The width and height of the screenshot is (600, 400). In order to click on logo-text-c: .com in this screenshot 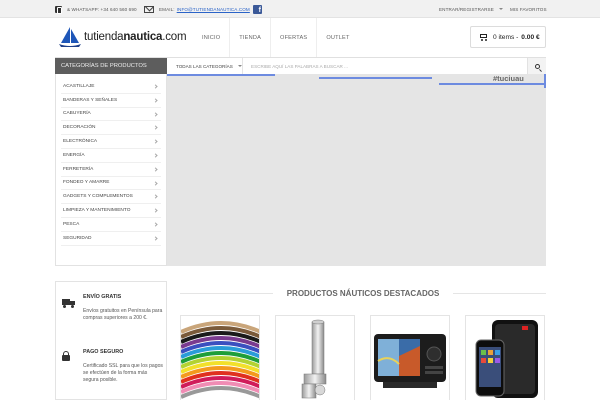, I will do `click(174, 37)`.